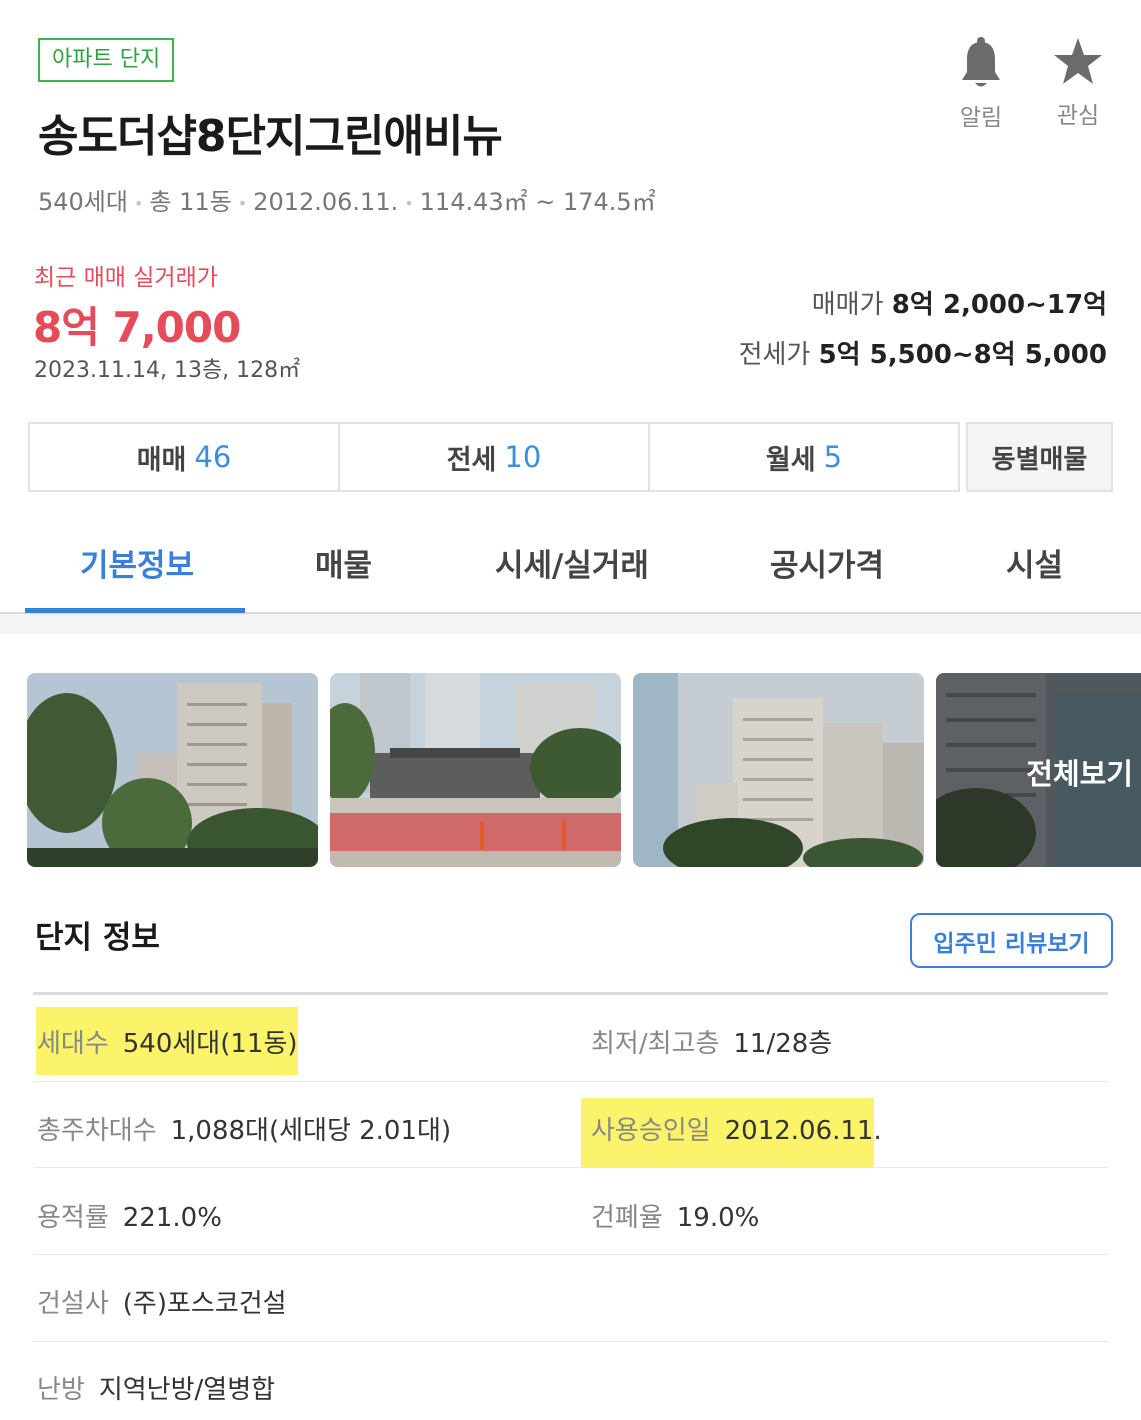  What do you see at coordinates (803, 1131) in the screenshot?
I see `info-value: 2012.06.11.` at bounding box center [803, 1131].